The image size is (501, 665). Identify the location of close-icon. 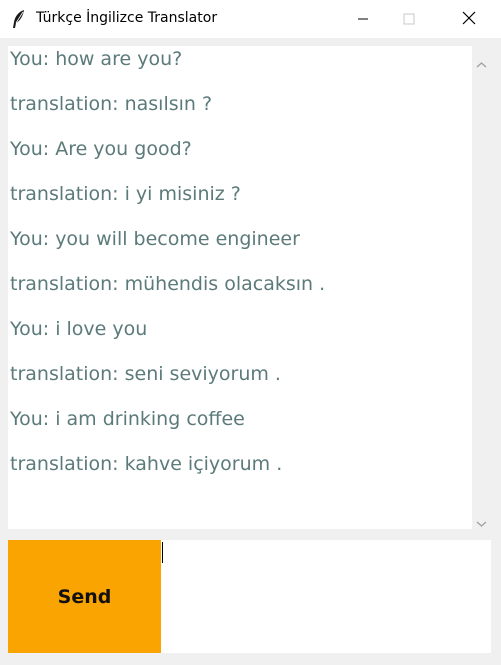
(469, 19).